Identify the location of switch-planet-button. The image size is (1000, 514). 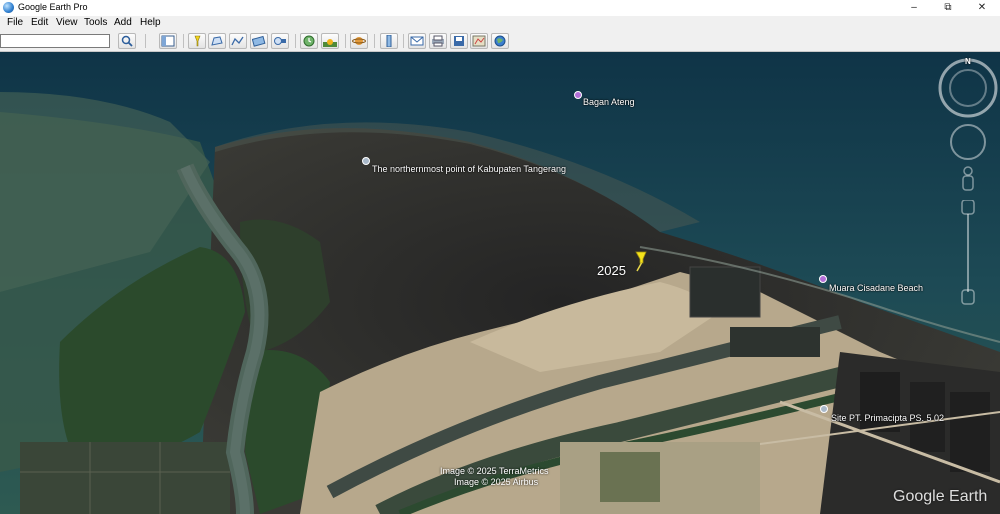
(359, 41).